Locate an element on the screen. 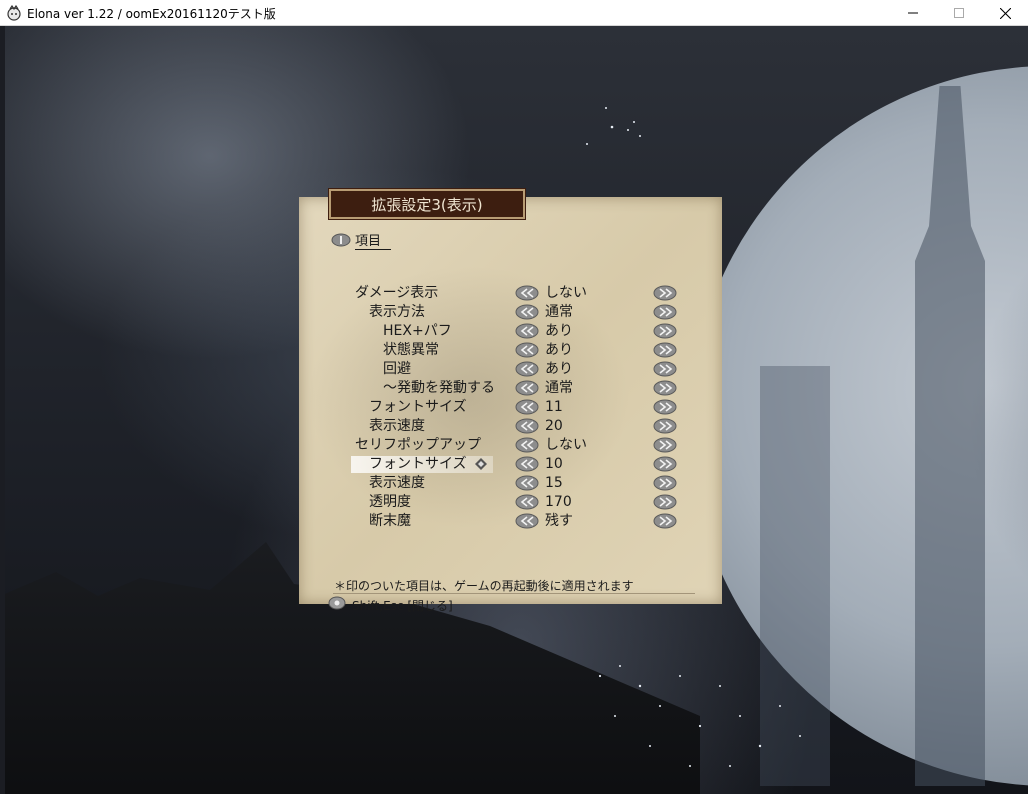 This screenshot has width=1028, height=794. diamond-cursor-icon is located at coordinates (481, 464).